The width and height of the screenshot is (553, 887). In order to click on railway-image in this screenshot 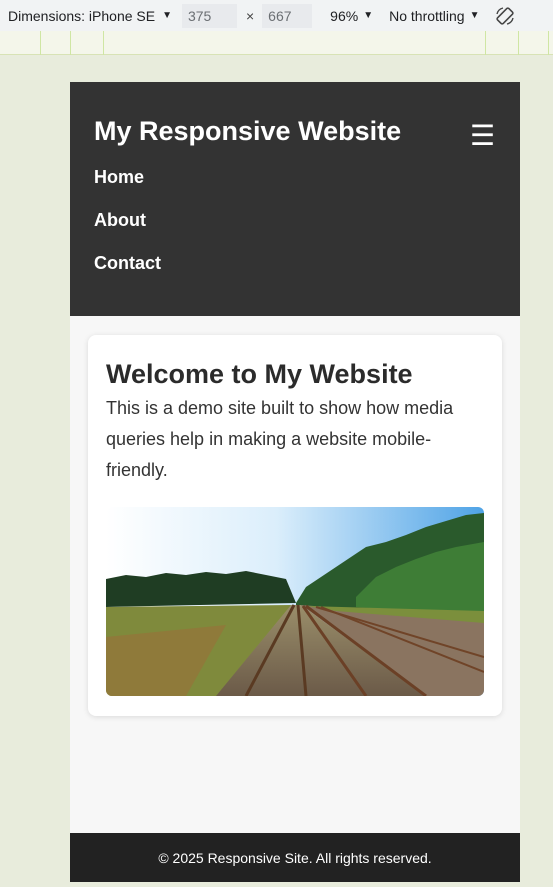, I will do `click(295, 601)`.